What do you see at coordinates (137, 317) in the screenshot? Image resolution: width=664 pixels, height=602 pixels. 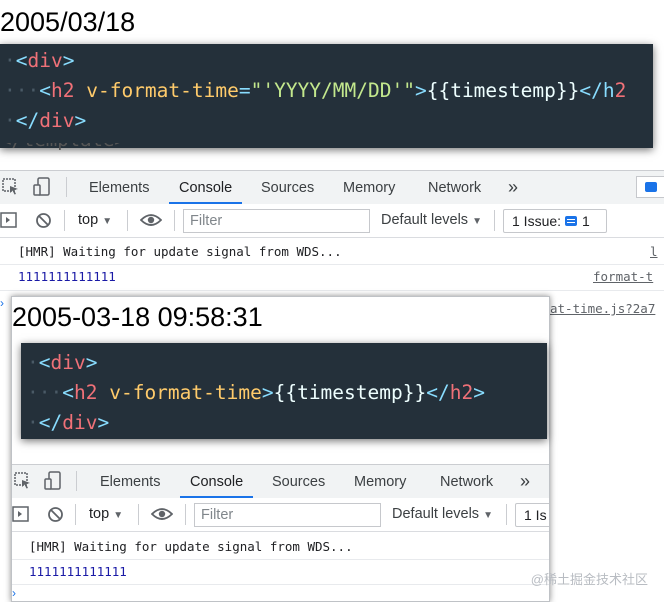 I see `datetime-heading: 2005-03-18 09:58:31` at bounding box center [137, 317].